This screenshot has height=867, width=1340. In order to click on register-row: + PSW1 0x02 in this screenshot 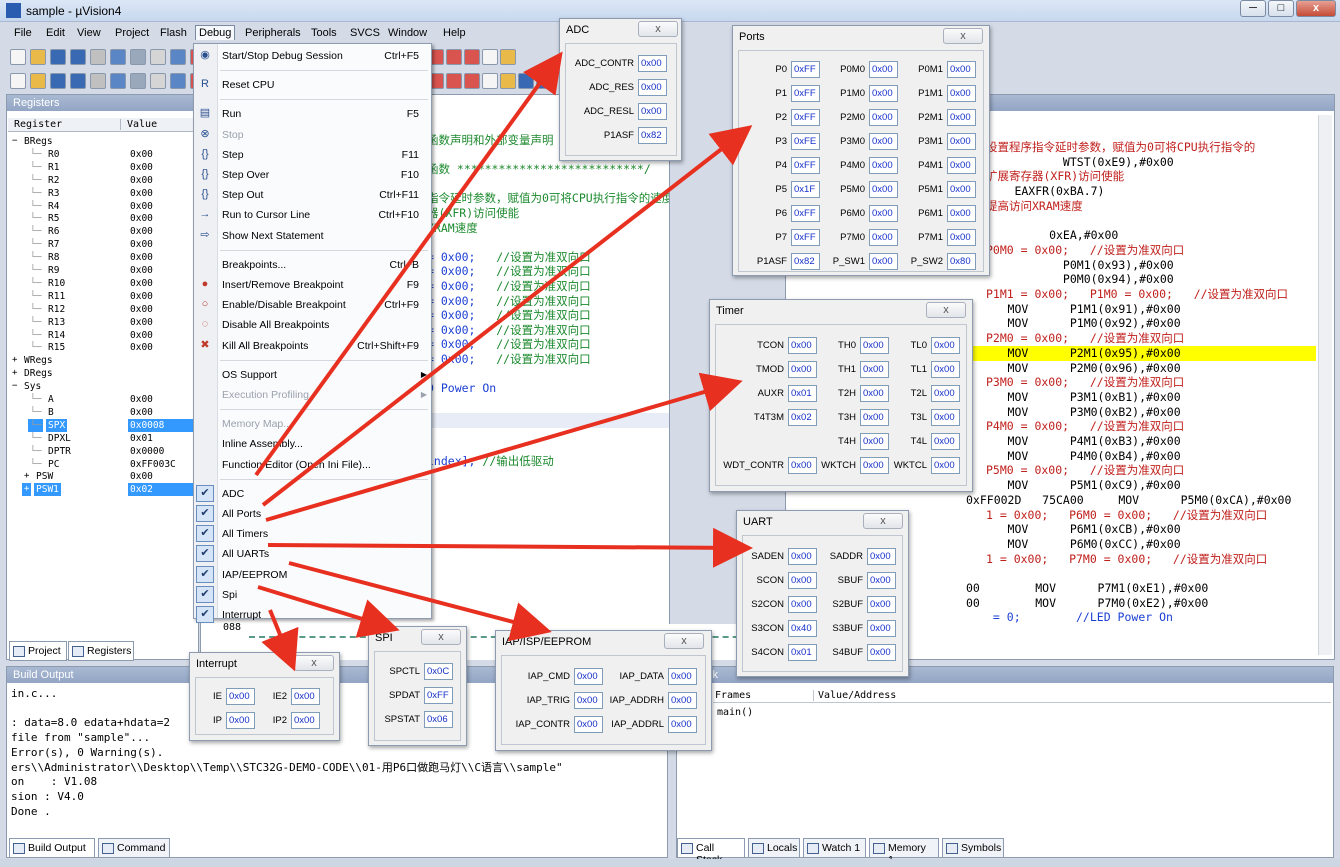, I will do `click(105, 490)`.